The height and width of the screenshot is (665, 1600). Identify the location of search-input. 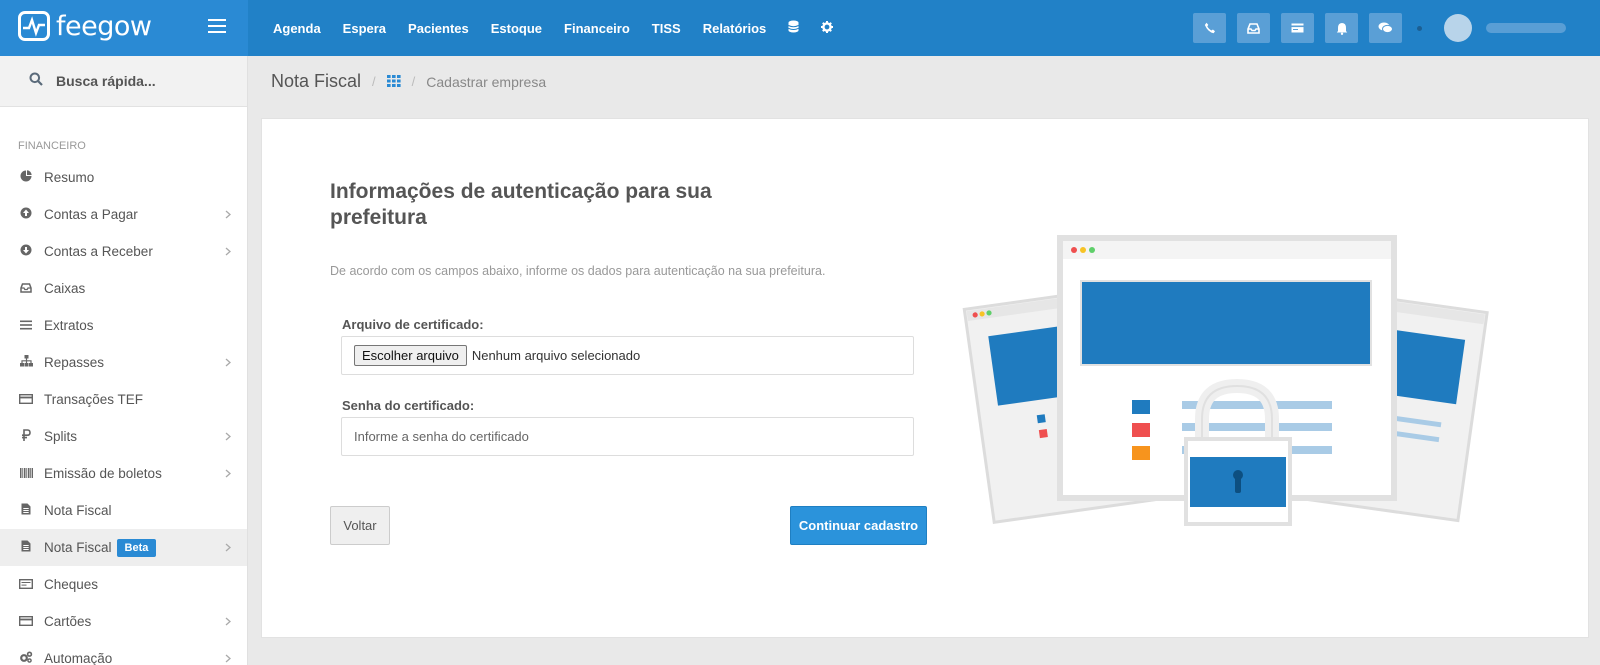
(141, 81).